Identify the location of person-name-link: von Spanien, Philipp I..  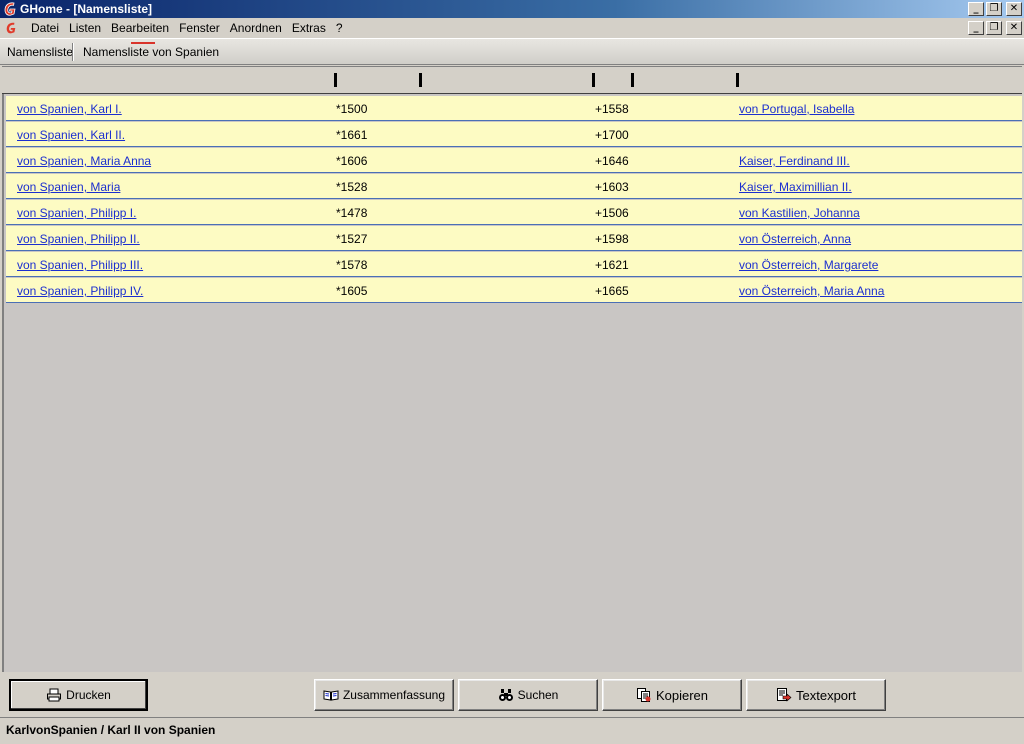
(76, 213).